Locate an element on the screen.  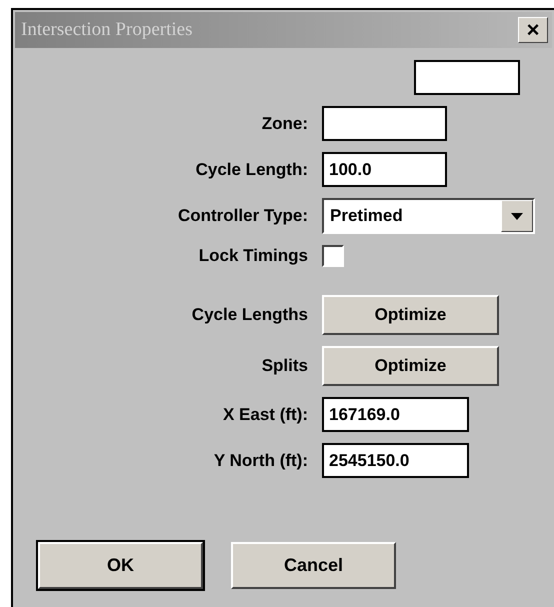
field-label: X East (ft): is located at coordinates (265, 414).